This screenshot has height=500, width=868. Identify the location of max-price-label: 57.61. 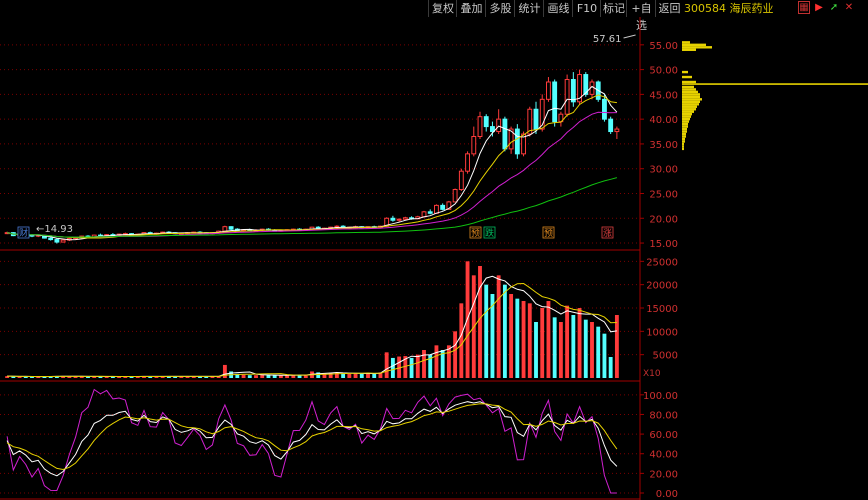
(607, 39).